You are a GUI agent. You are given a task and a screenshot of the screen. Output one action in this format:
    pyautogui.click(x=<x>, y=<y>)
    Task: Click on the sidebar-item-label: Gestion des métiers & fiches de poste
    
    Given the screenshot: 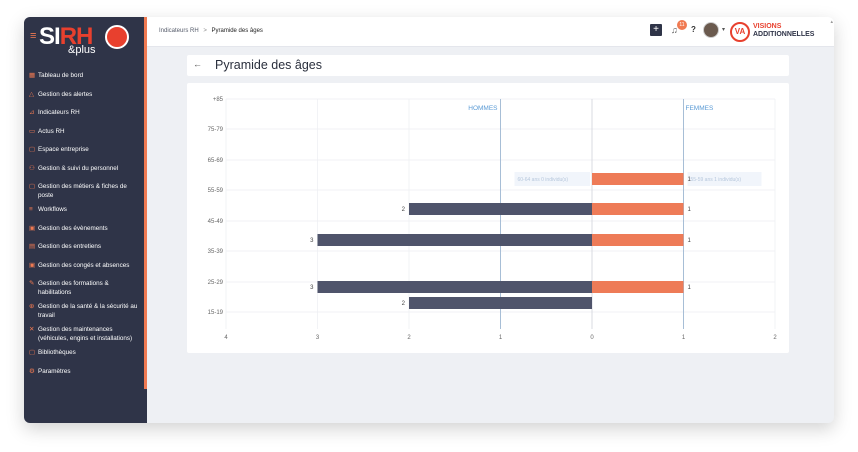 What is the action you would take?
    pyautogui.click(x=82, y=191)
    